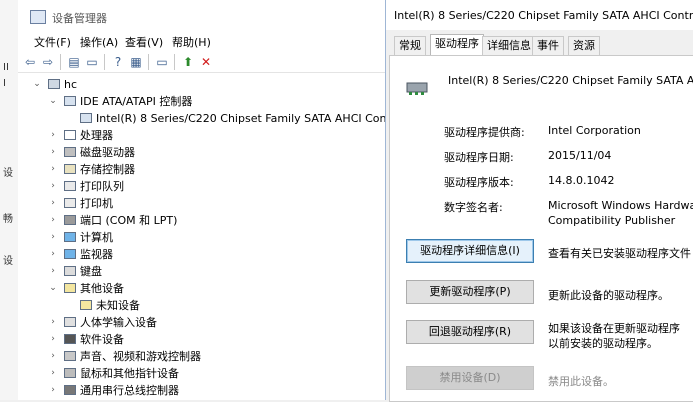 The width and height of the screenshot is (693, 402). What do you see at coordinates (203, 17) in the screenshot?
I see `title-bar: 设备管理器` at bounding box center [203, 17].